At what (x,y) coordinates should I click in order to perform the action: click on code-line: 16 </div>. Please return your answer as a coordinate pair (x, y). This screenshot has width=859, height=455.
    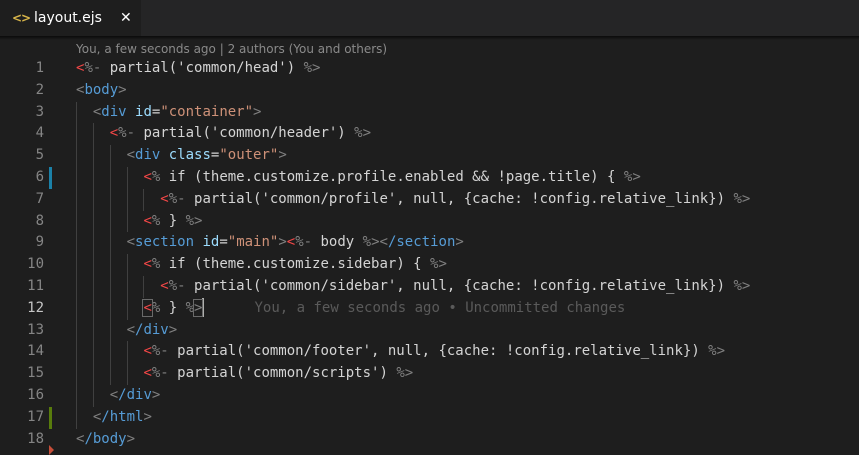
    Looking at the image, I should click on (429, 395).